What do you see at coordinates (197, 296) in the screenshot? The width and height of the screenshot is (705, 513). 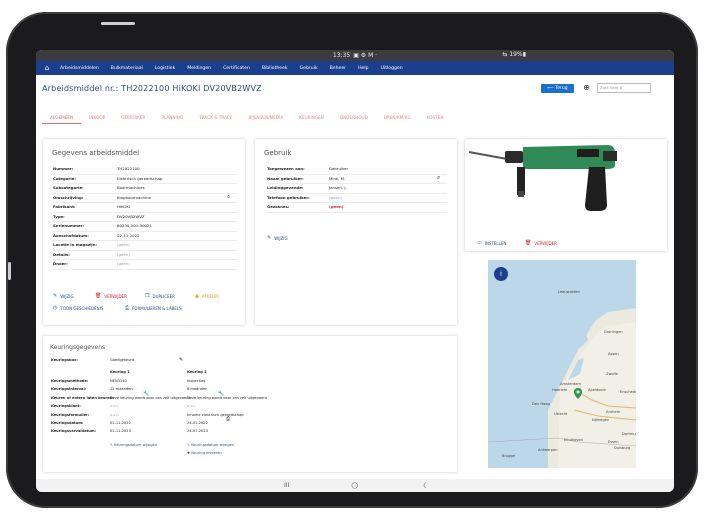 I see `warning-icon: ▲` at bounding box center [197, 296].